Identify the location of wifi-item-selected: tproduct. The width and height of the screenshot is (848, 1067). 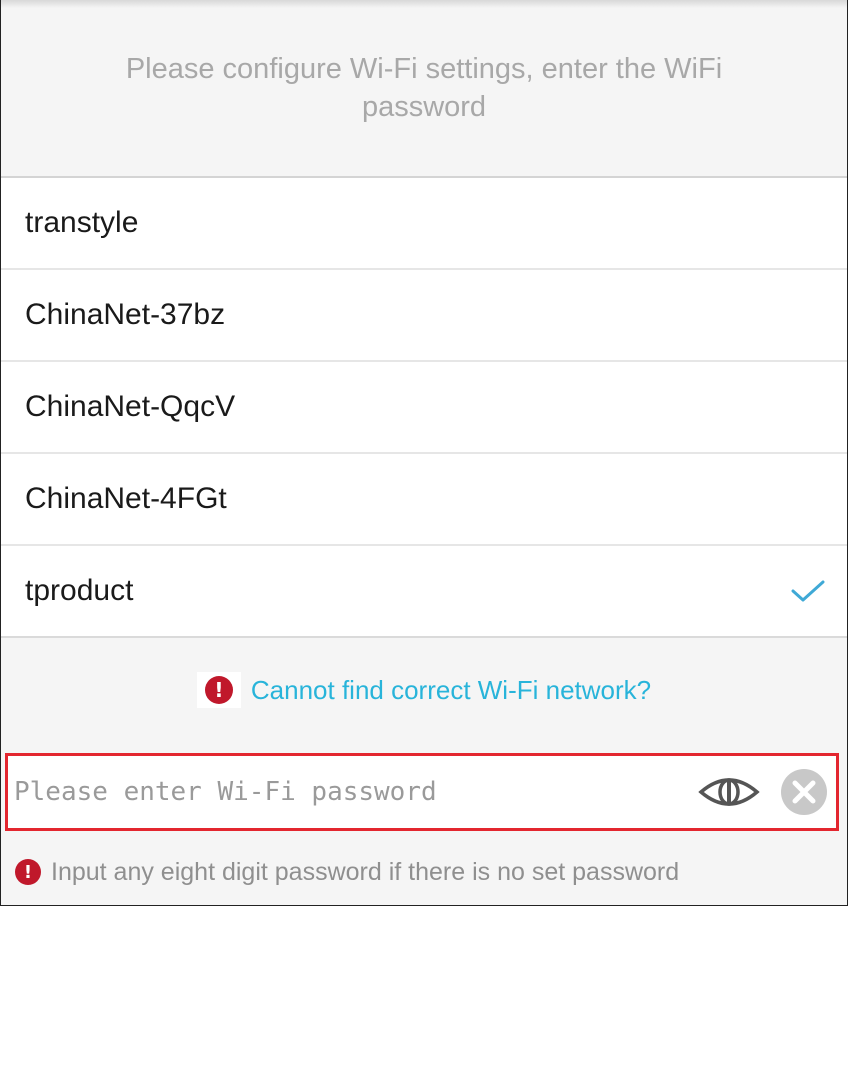
(424, 591).